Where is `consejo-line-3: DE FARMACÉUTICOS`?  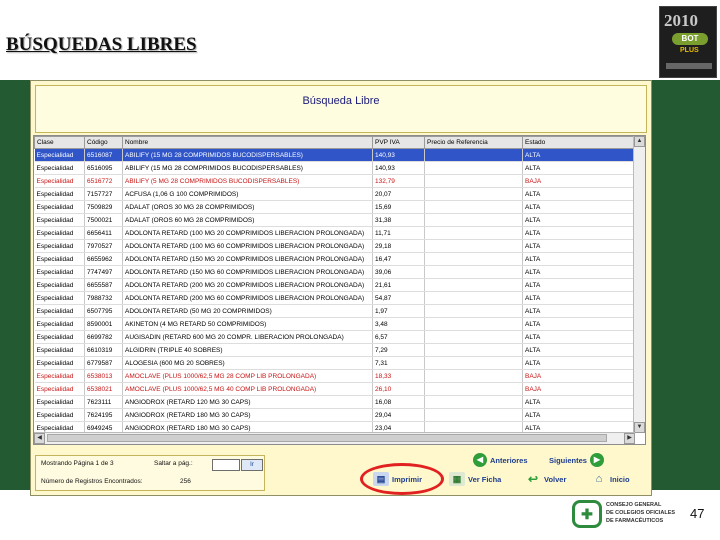
consejo-line-3: DE FARMACÉUTICOS is located at coordinates (635, 521).